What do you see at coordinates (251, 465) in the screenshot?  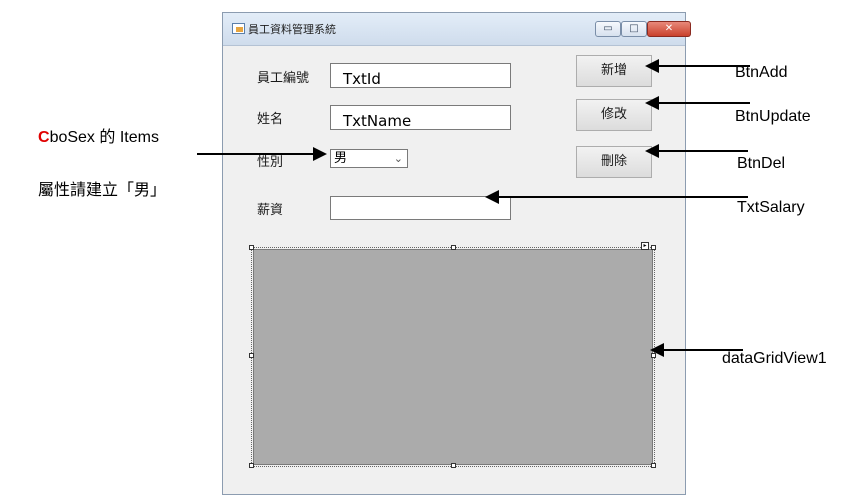 I see `resize-handle-bottom-left` at bounding box center [251, 465].